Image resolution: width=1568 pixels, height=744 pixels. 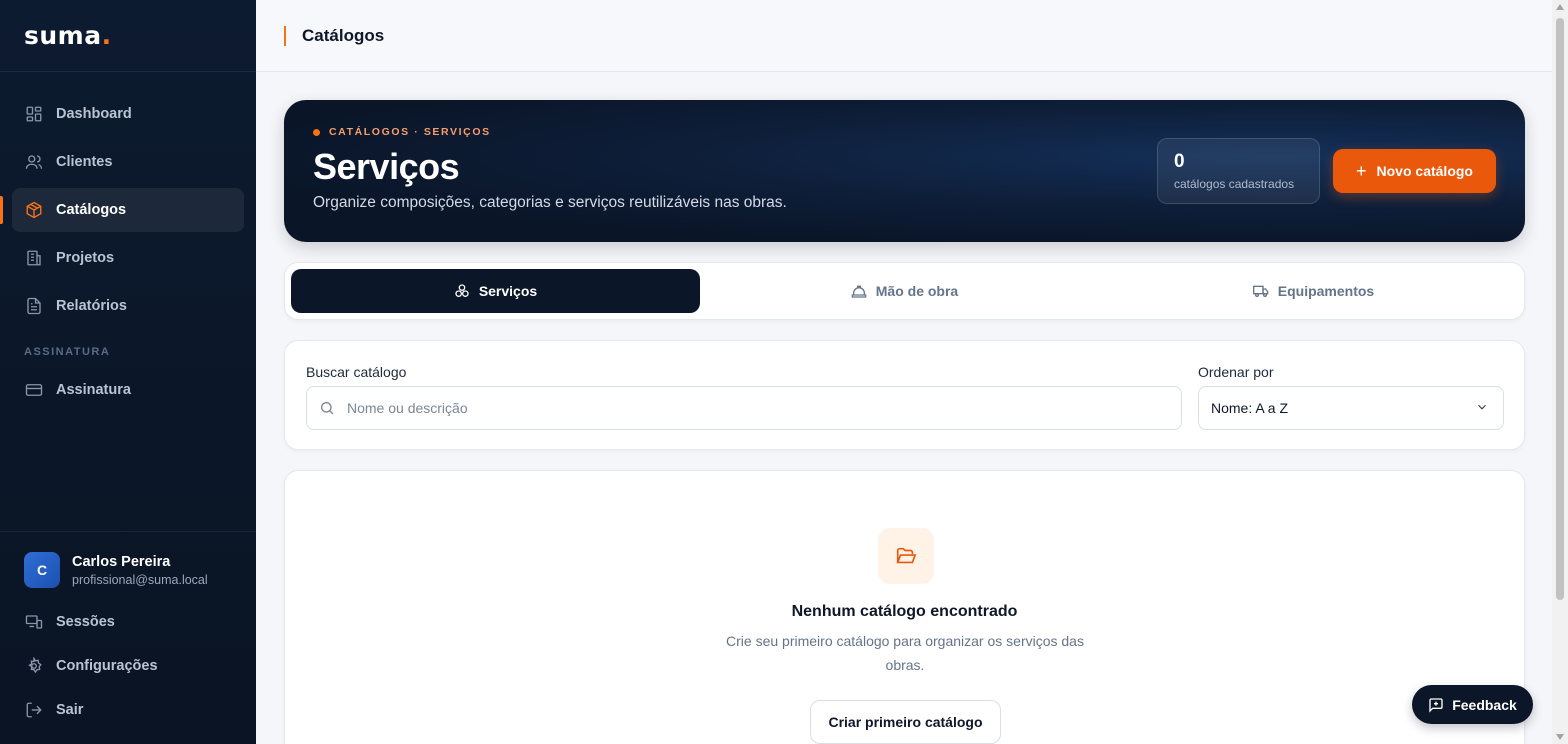 What do you see at coordinates (1424, 171) in the screenshot?
I see `new-catalog-label: Novo catálogo` at bounding box center [1424, 171].